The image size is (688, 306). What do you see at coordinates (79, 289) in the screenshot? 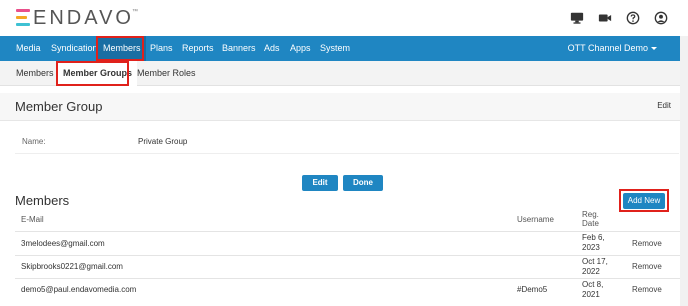
I see `table-cell-email: demo5@paul.endavomedia.com` at bounding box center [79, 289].